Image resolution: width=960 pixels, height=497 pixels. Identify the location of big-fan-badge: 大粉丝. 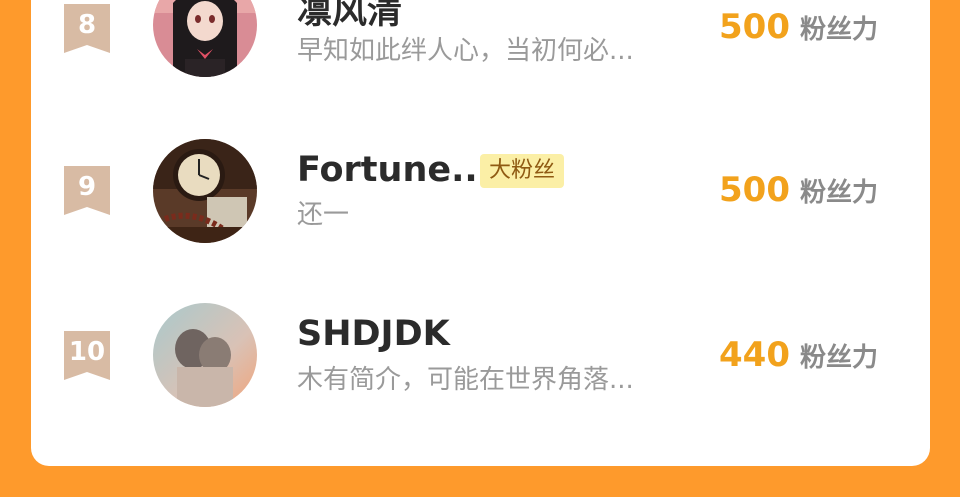
(522, 171).